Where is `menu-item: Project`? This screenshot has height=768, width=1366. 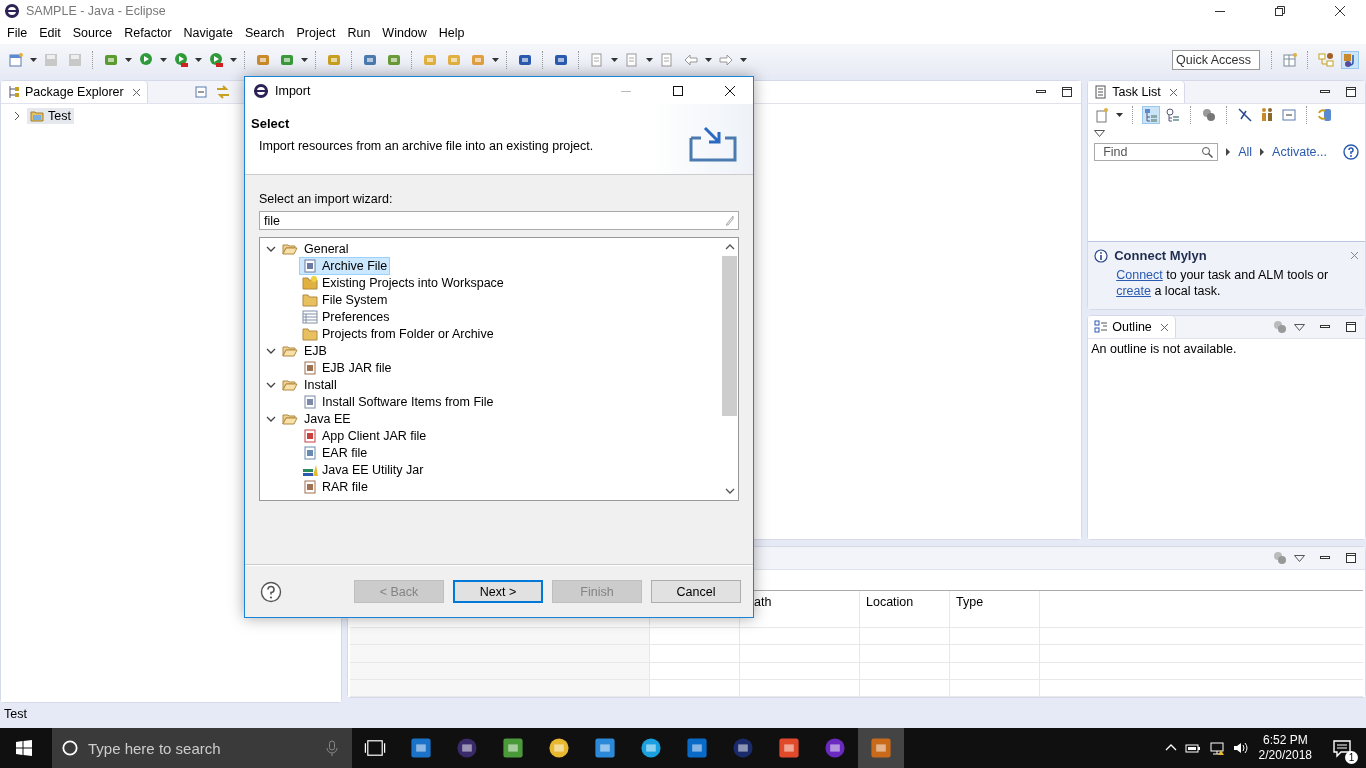 menu-item: Project is located at coordinates (316, 33).